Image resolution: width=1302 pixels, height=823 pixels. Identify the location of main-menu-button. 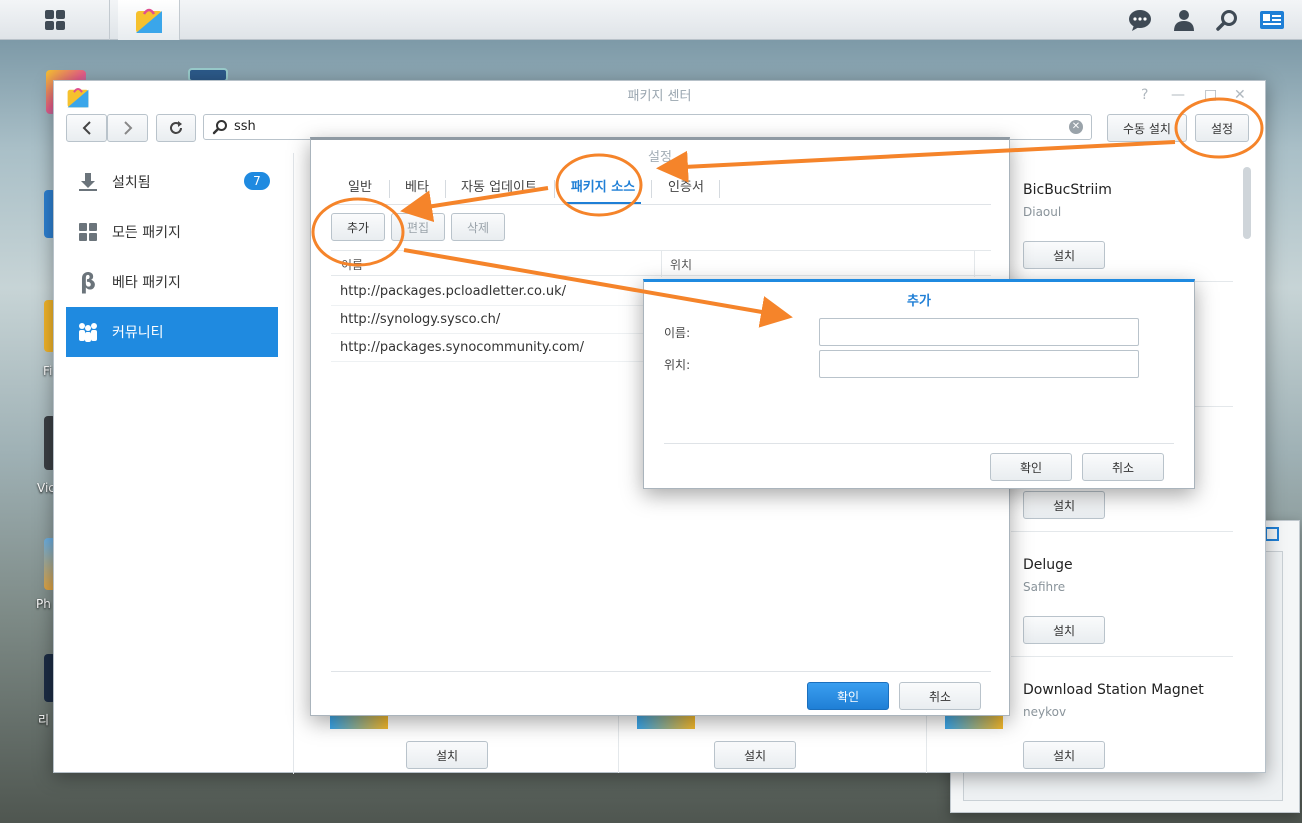
(55, 20).